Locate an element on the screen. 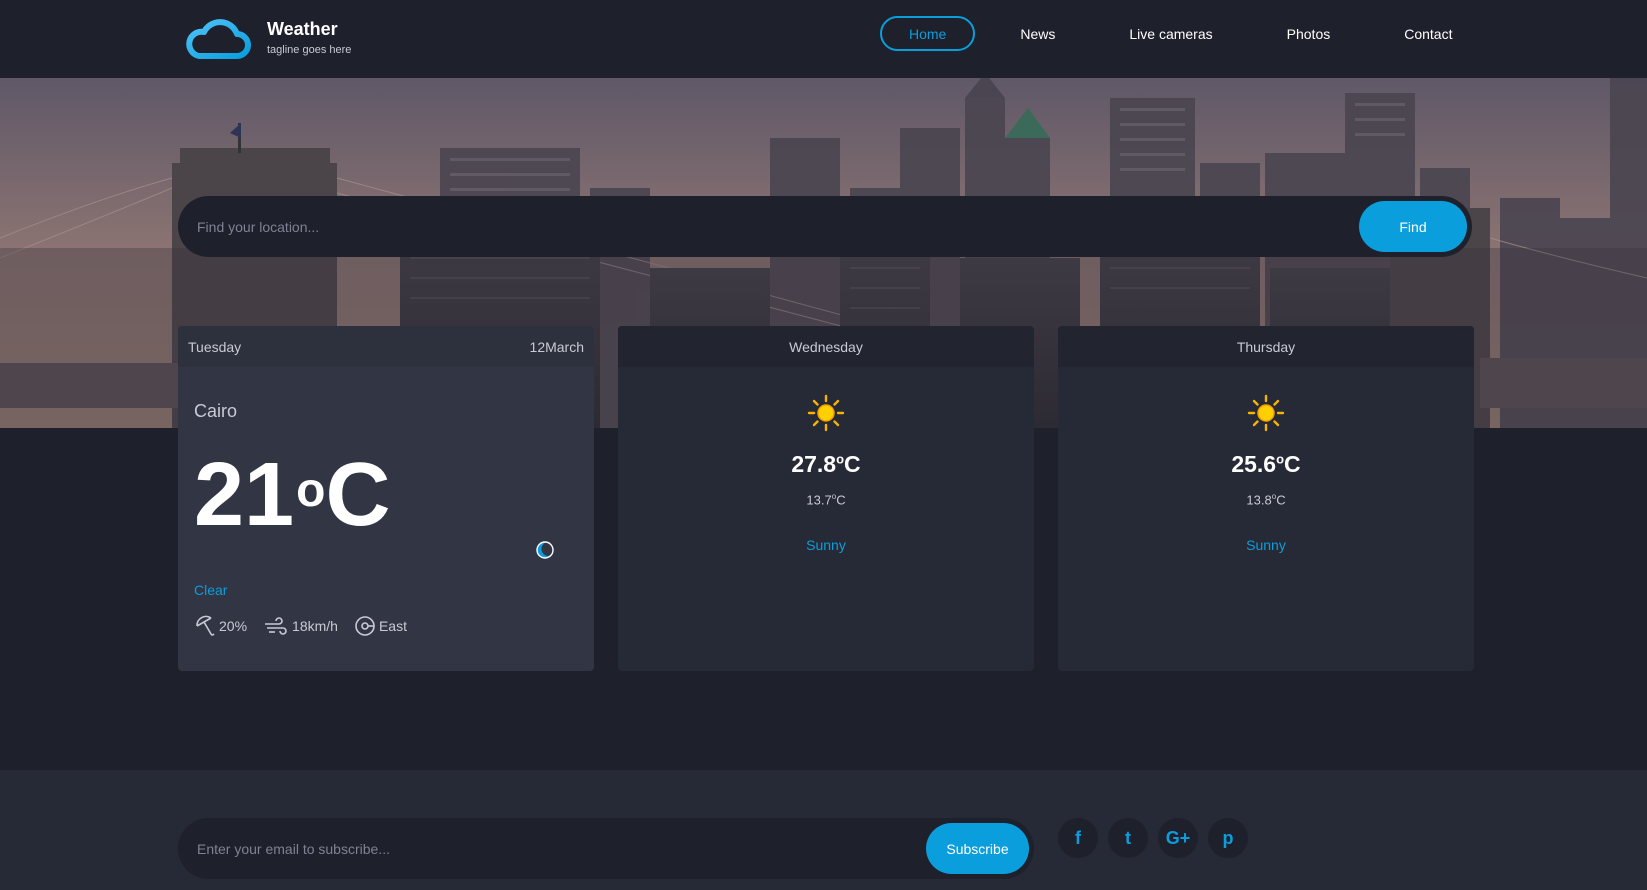 Image resolution: width=1647 pixels, height=890 pixels. logo: Weather tagline goes here is located at coordinates (268, 38).